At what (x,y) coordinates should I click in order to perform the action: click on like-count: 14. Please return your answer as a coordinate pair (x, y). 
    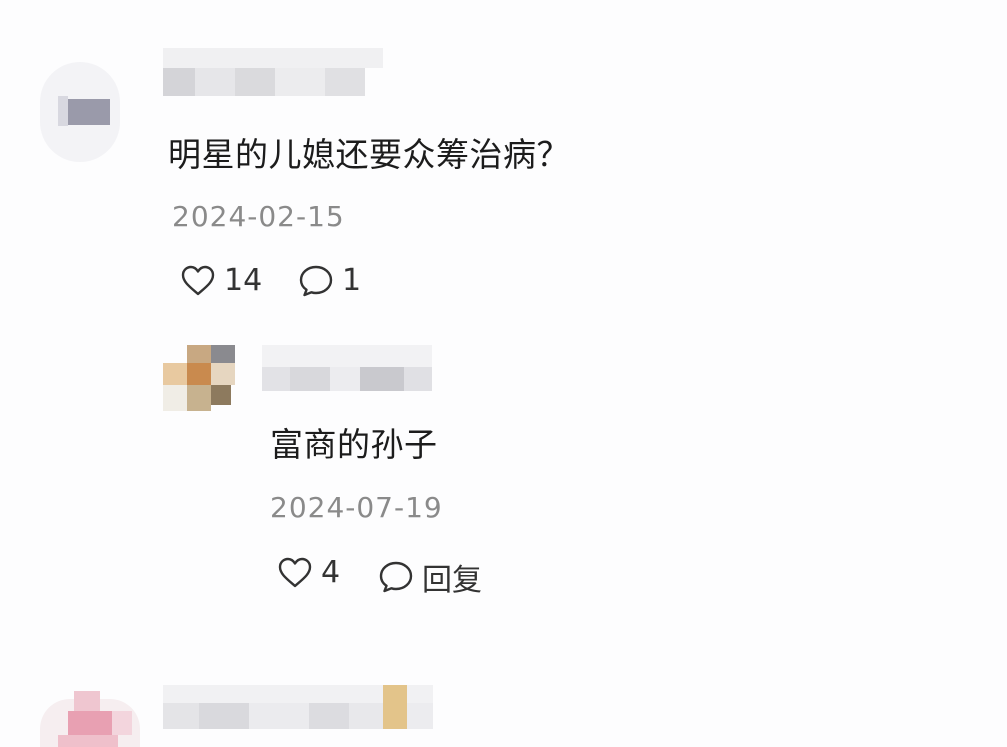
    Looking at the image, I should click on (243, 280).